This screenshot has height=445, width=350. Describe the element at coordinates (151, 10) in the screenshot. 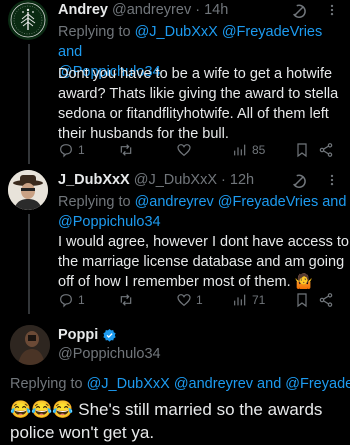

I see `author-handle: @andreyrev` at that location.